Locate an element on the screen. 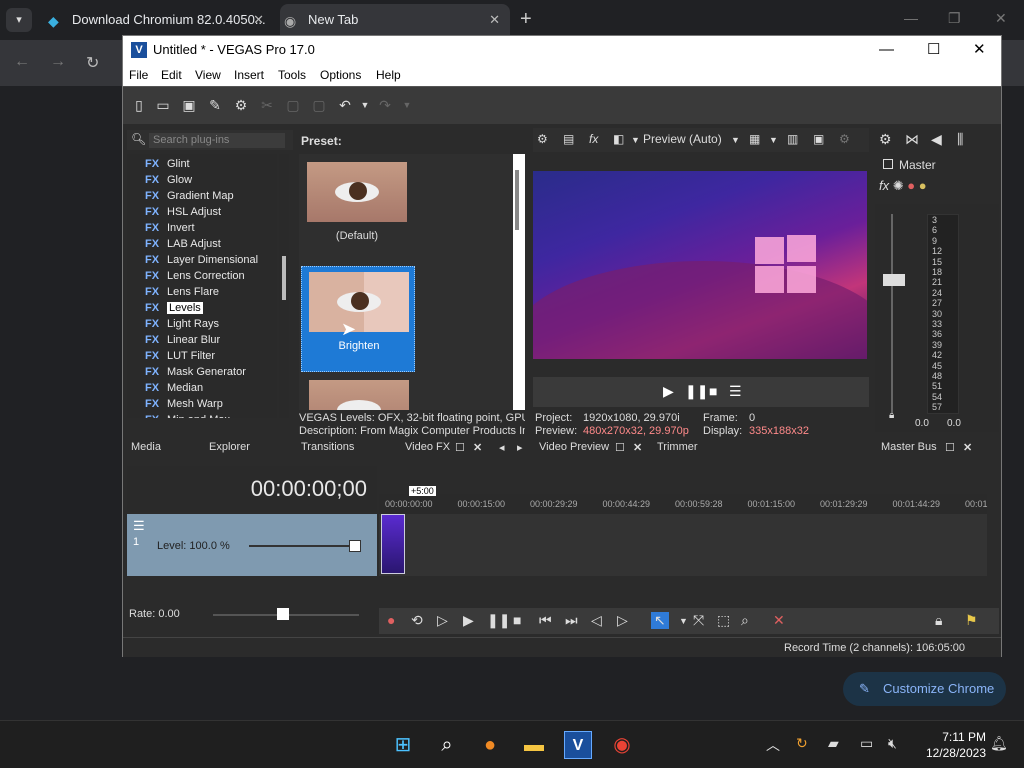 The height and width of the screenshot is (768, 1024). delete-icon: ✕ is located at coordinates (779, 620).